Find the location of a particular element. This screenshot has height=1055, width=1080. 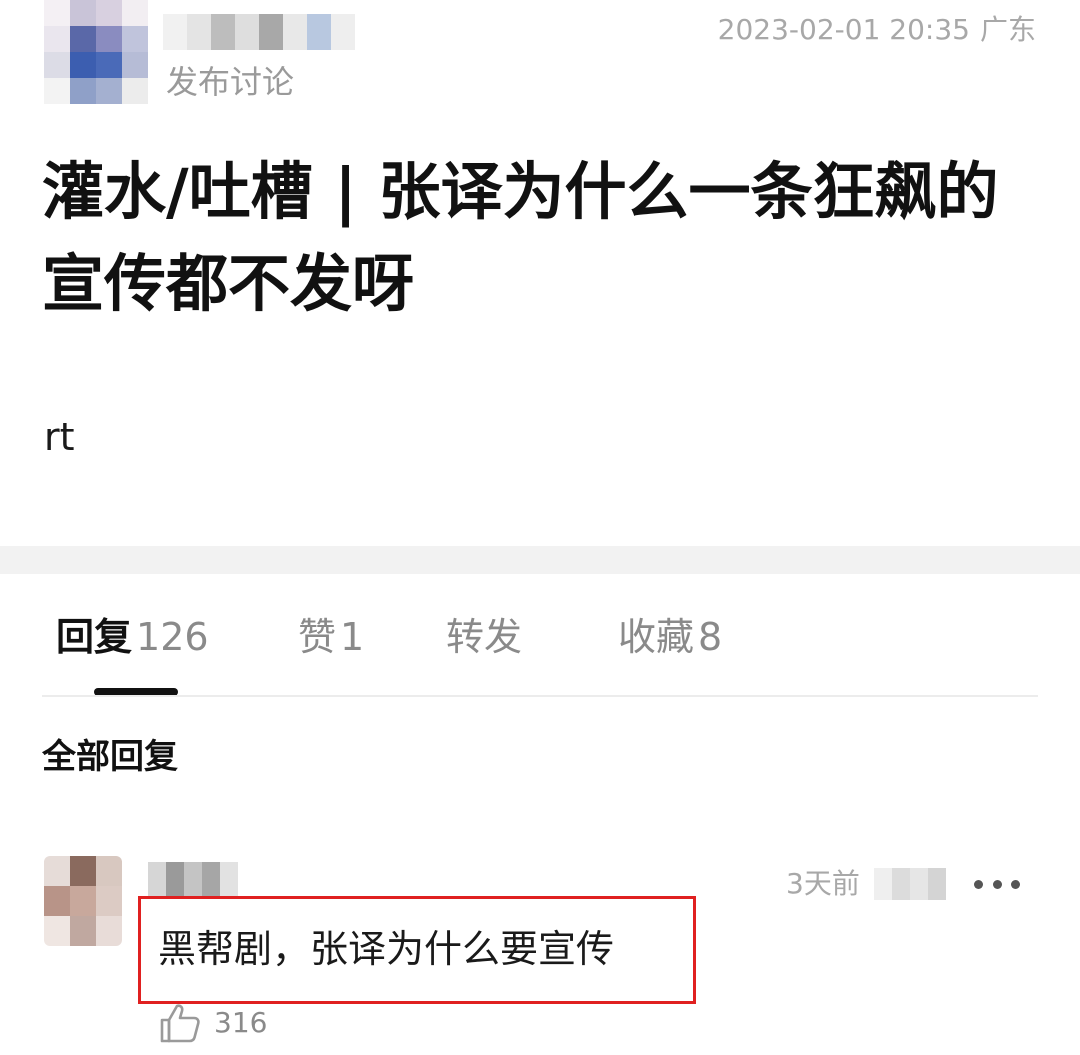

more-icon is located at coordinates (997, 884).